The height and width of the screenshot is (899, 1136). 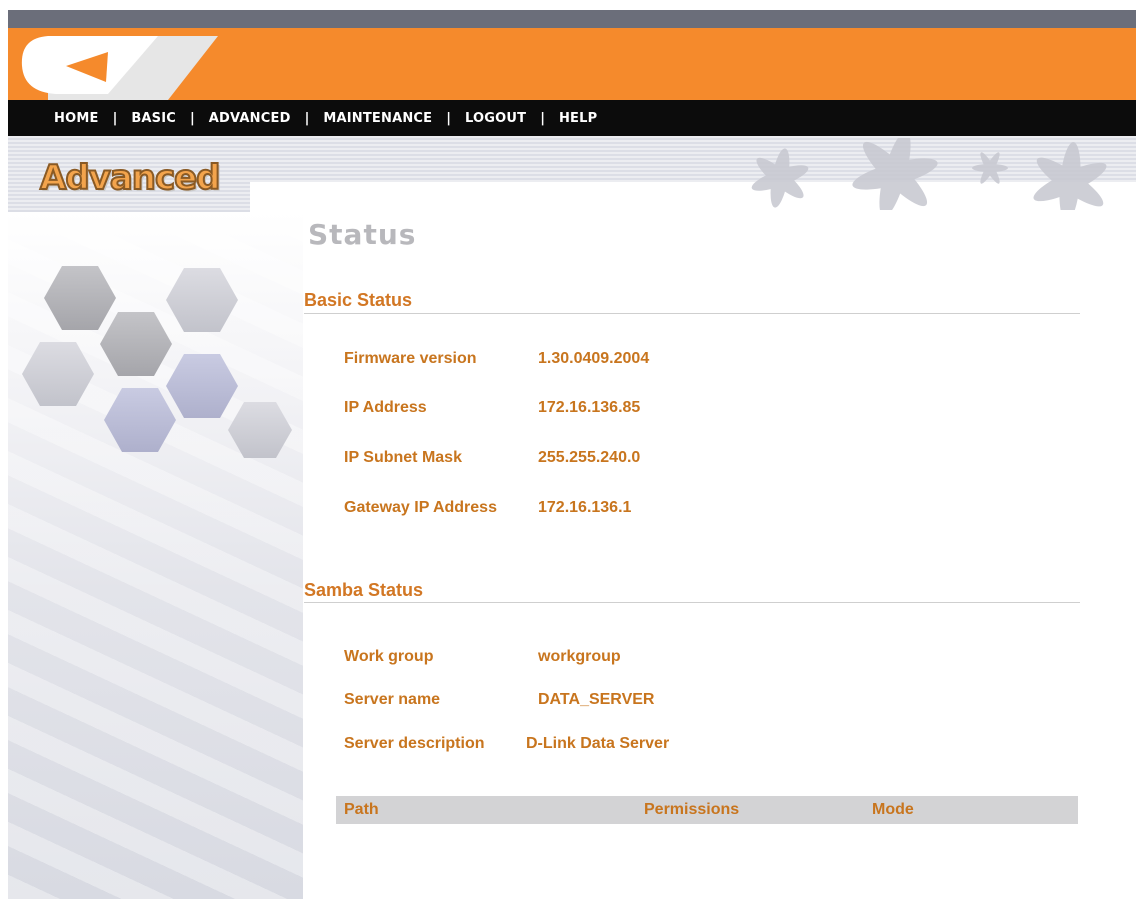 What do you see at coordinates (492, 458) in the screenshot?
I see `subnet-mask-row: IP Subnet Mask 255.255.240.0` at bounding box center [492, 458].